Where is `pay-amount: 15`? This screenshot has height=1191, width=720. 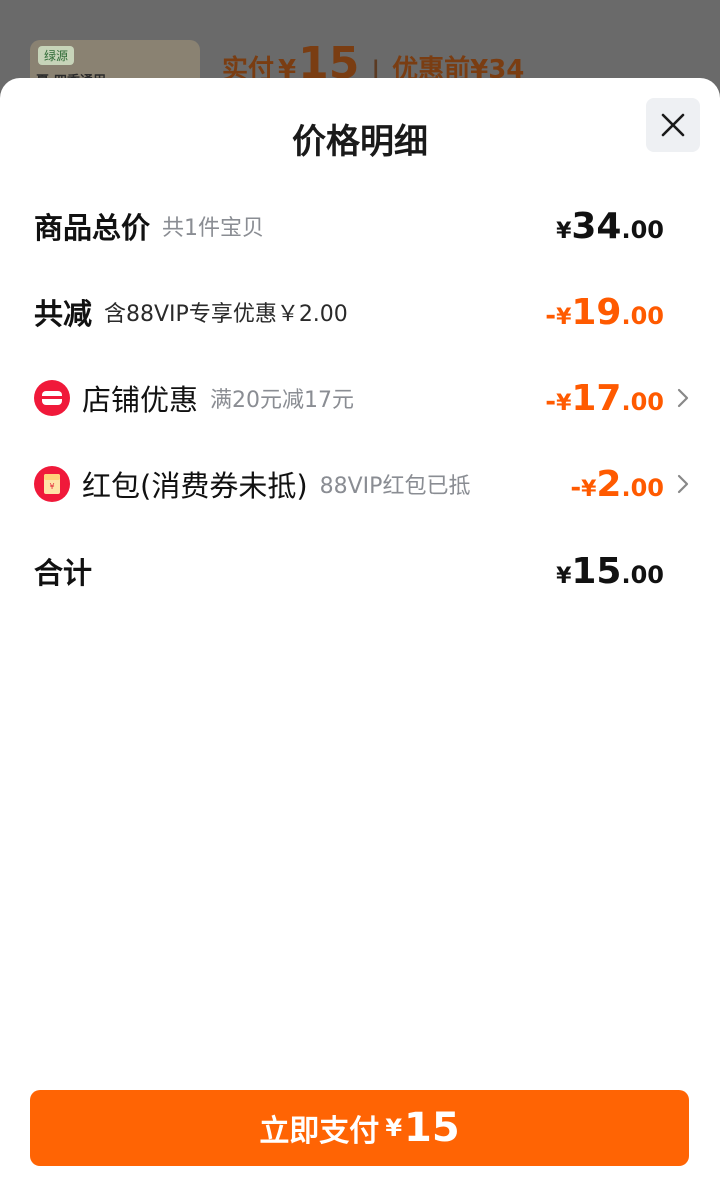 pay-amount: 15 is located at coordinates (432, 1128).